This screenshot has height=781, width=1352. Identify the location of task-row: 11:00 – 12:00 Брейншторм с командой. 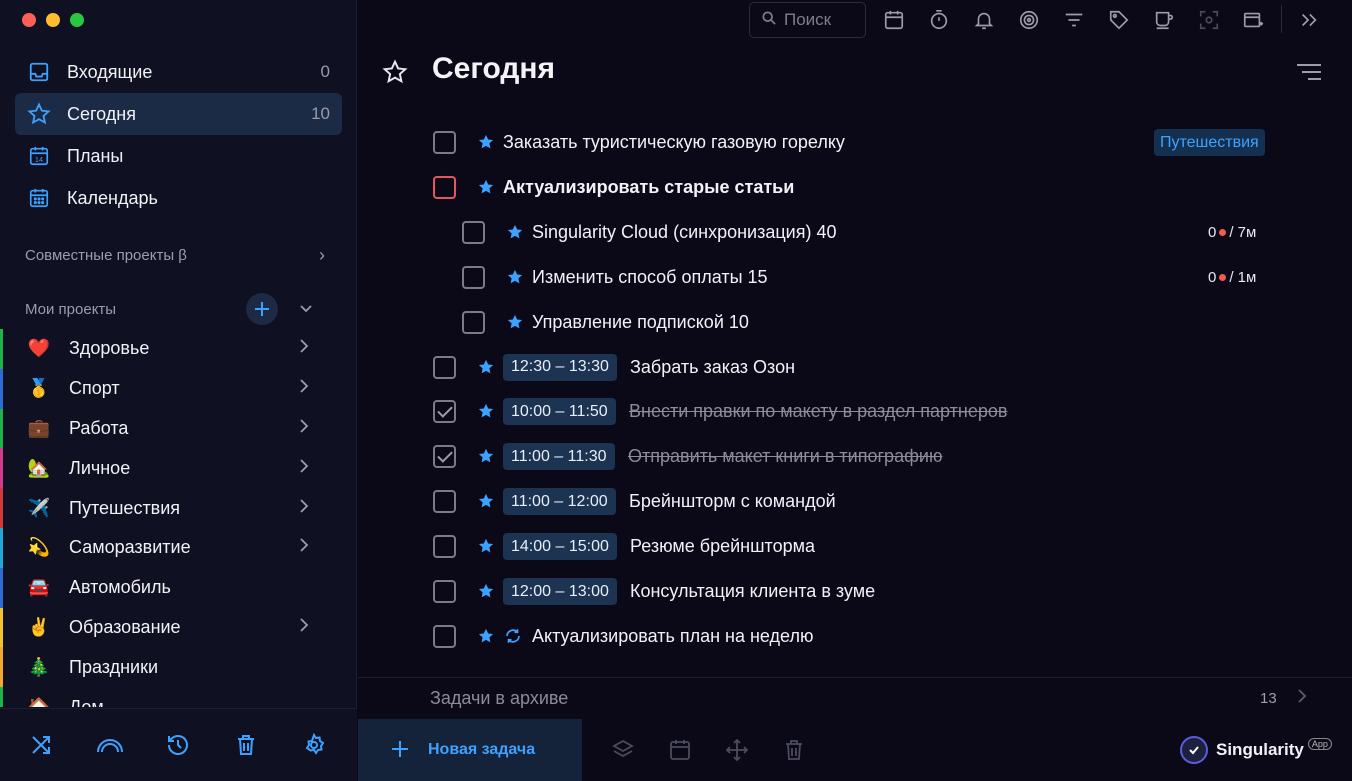
(855, 501).